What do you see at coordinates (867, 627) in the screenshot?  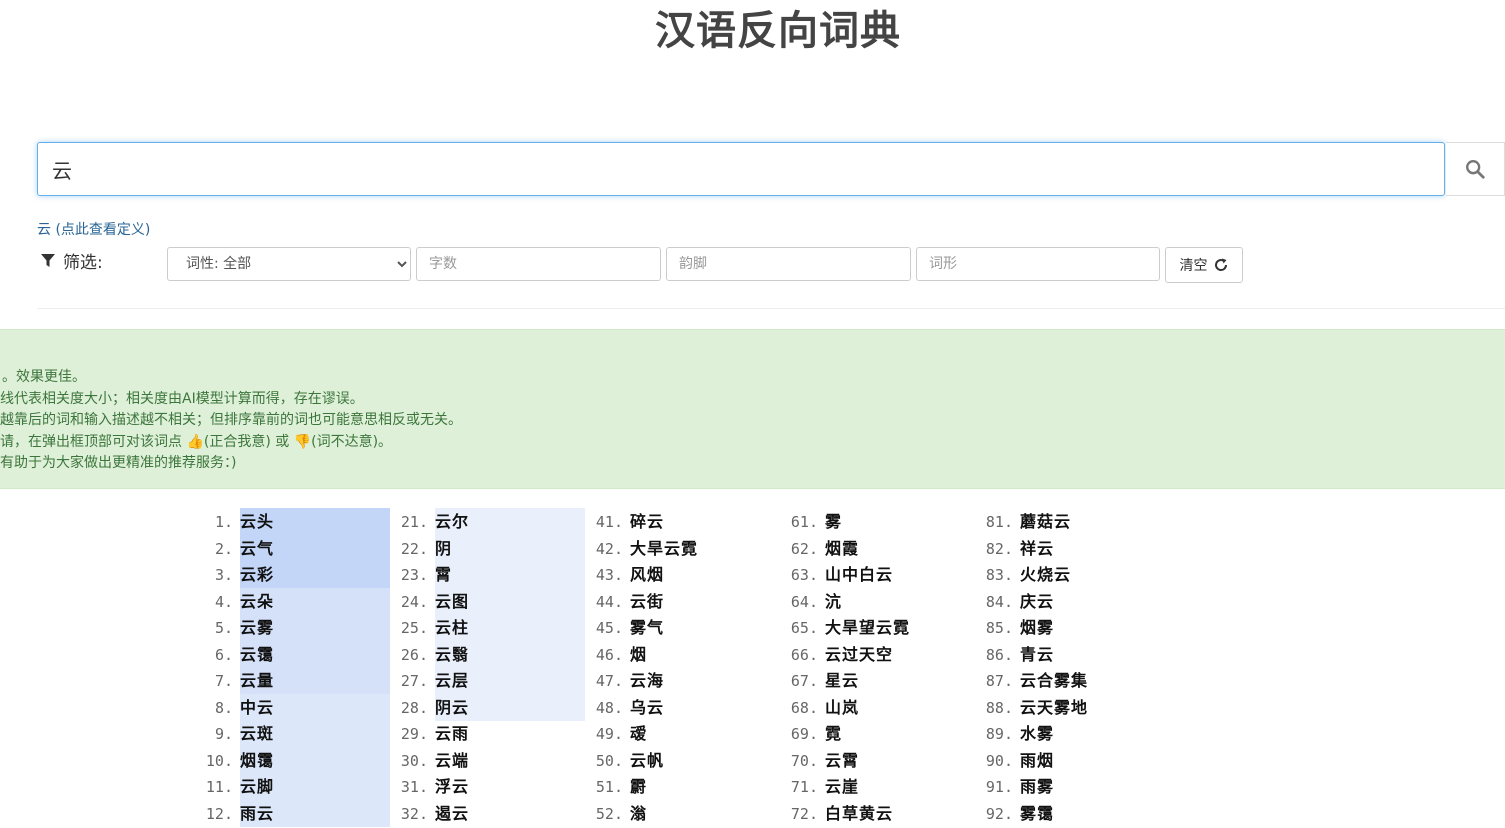 I see `result-word: 大旱望云霓` at bounding box center [867, 627].